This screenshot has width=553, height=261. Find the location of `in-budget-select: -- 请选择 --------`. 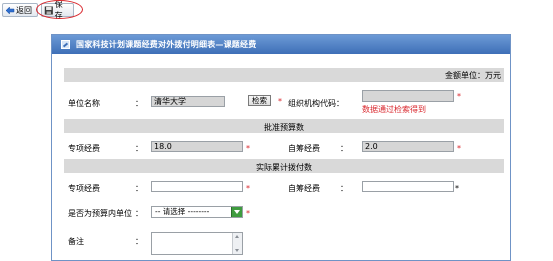

in-budget-select: -- 请选择 -------- is located at coordinates (197, 212).